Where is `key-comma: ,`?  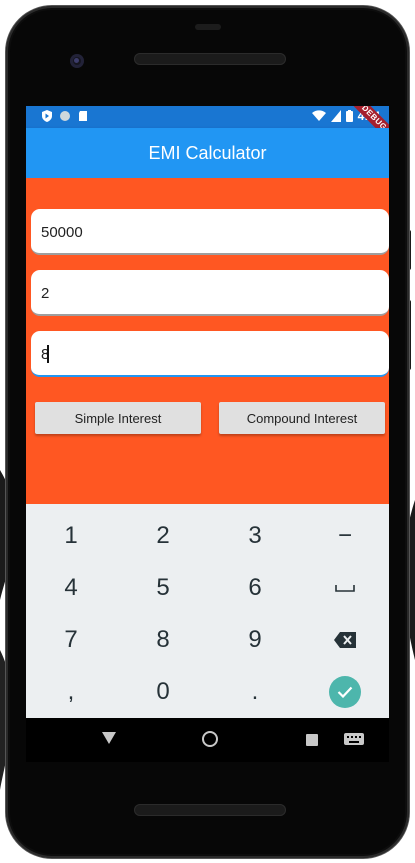 key-comma: , is located at coordinates (71, 692).